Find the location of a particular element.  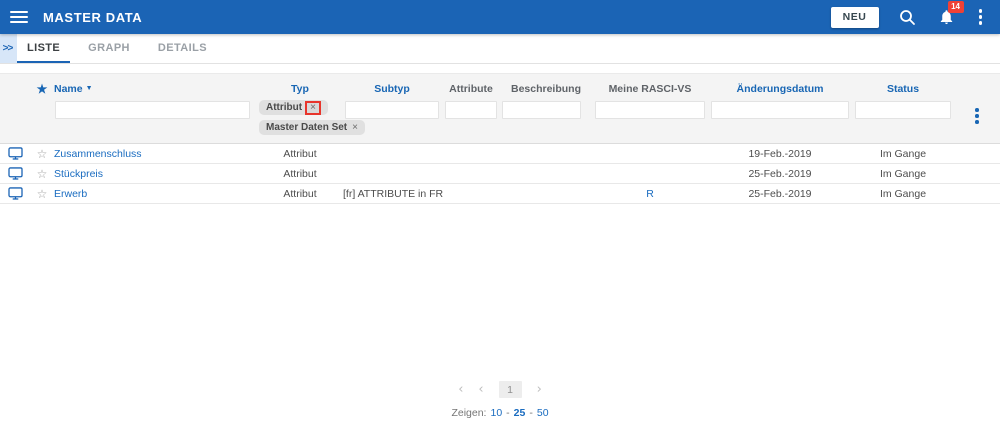

tab-liste: LISTE is located at coordinates (44, 48).